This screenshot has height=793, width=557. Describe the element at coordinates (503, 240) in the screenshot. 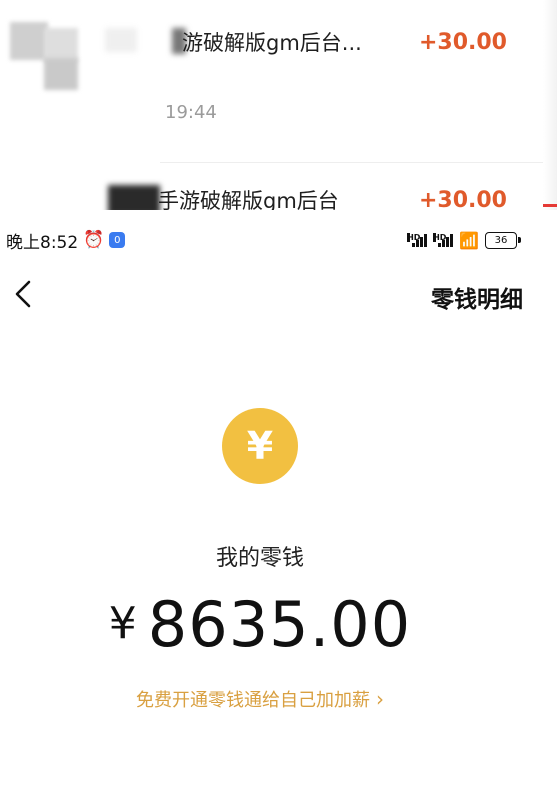

I see `battery-icon: 36` at that location.